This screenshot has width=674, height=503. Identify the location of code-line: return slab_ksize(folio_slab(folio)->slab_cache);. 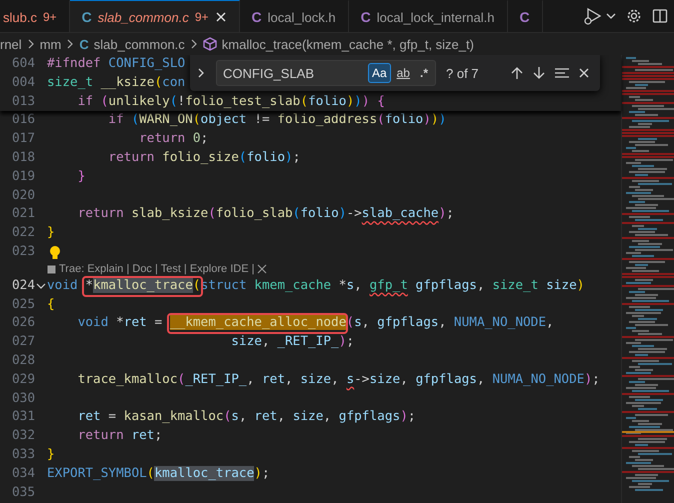
(265, 214).